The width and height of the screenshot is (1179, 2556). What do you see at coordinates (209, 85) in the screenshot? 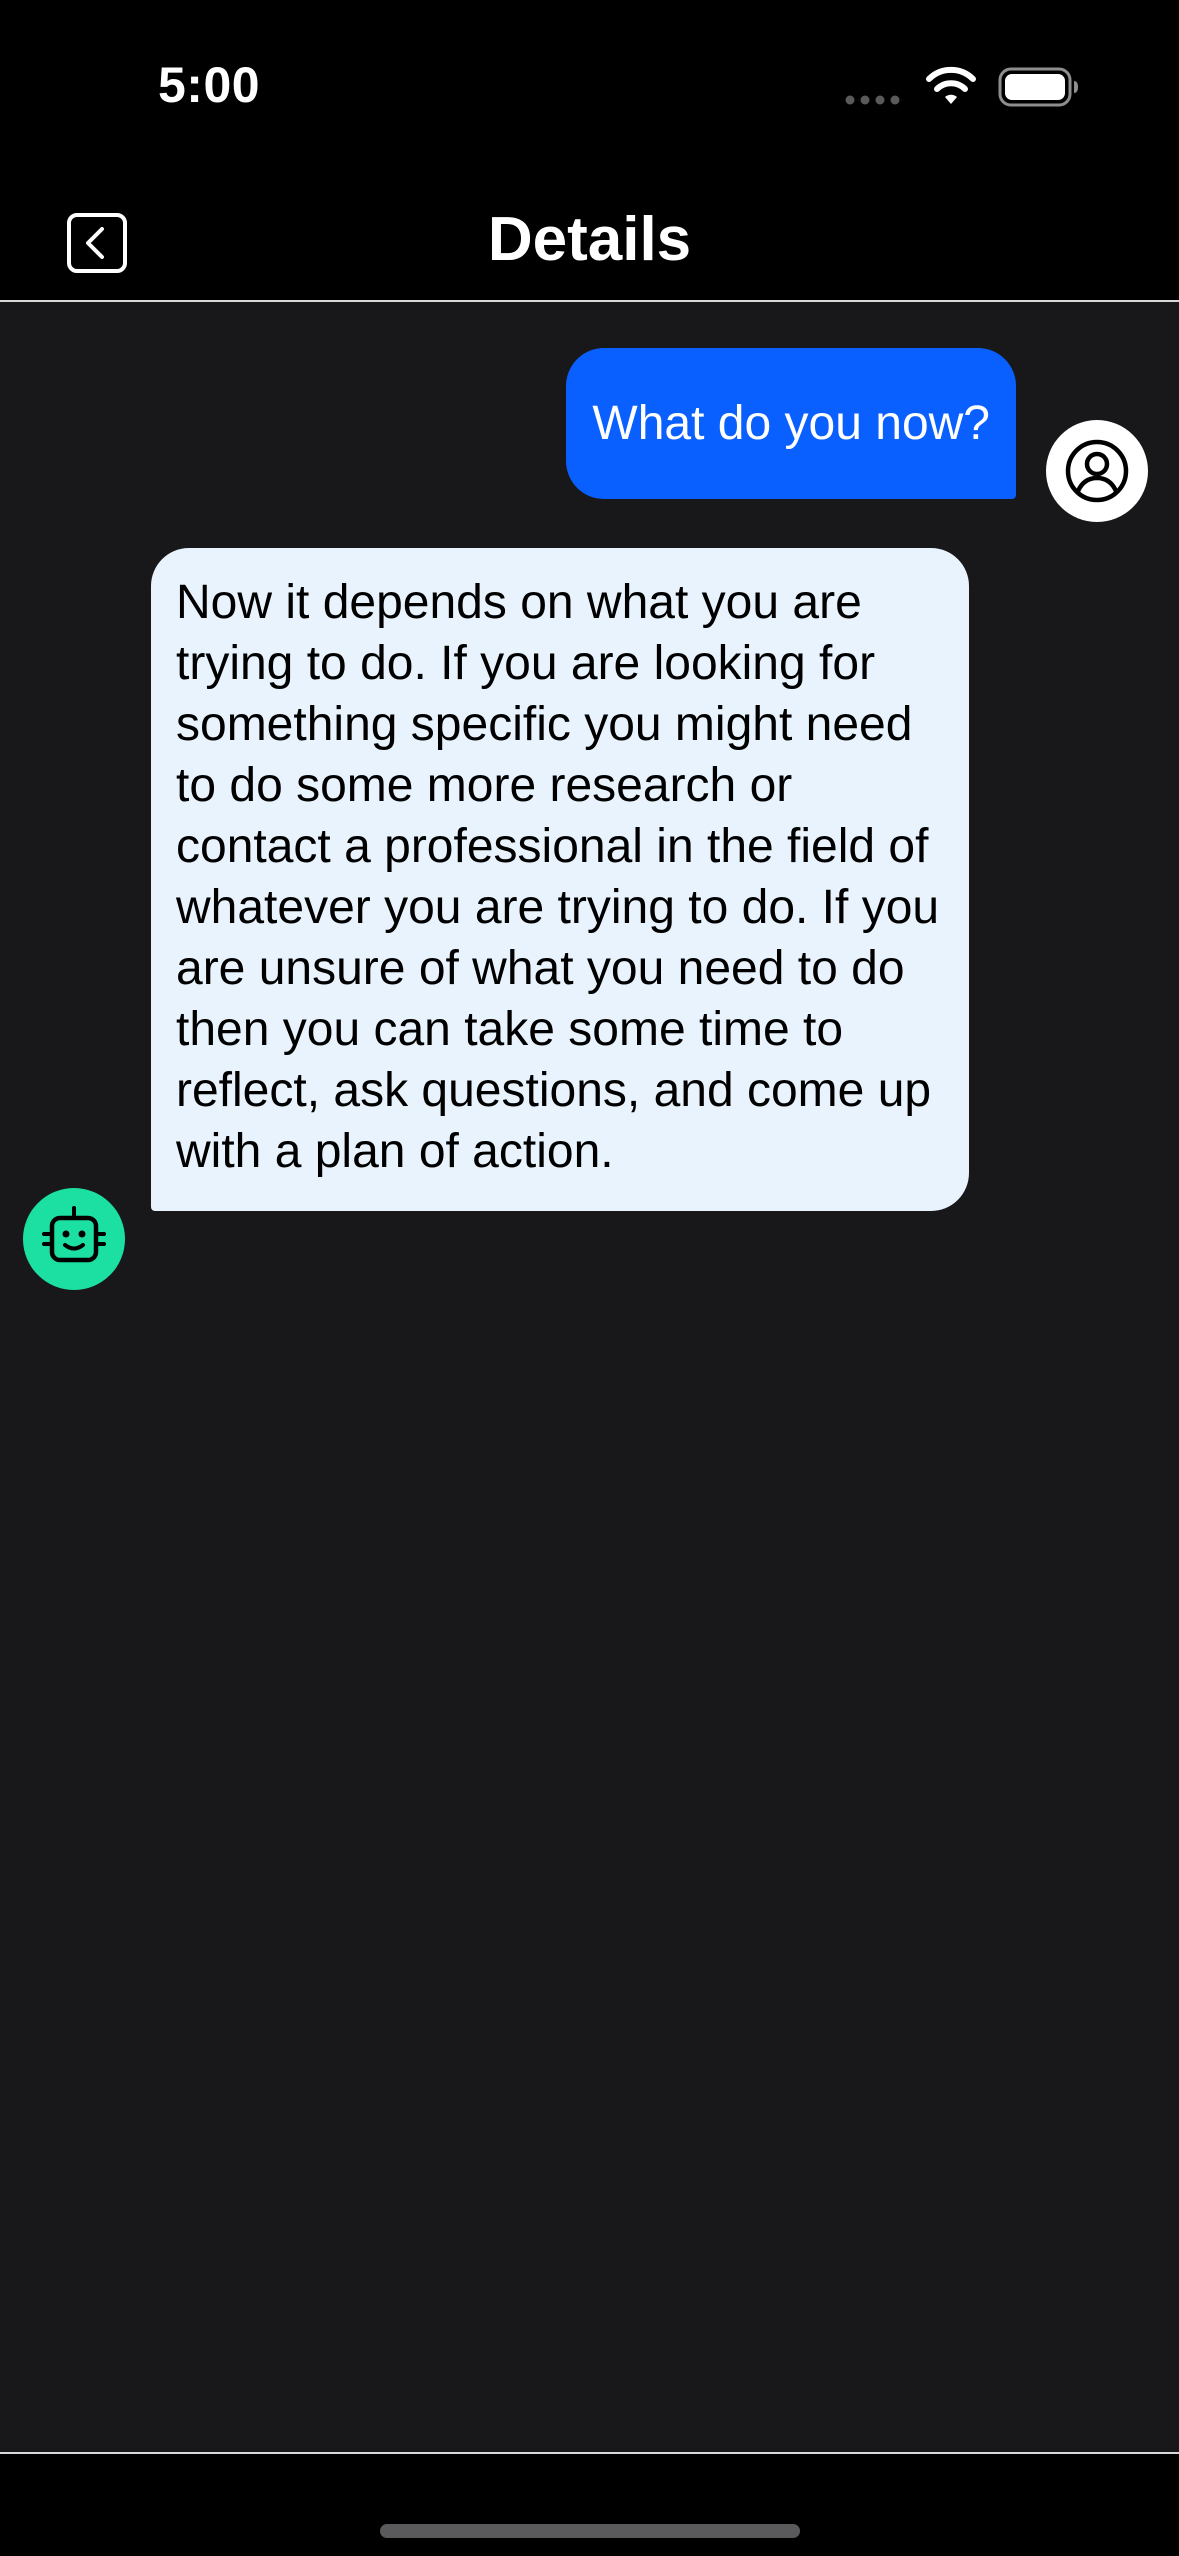
I see `status-time: 5:00` at bounding box center [209, 85].